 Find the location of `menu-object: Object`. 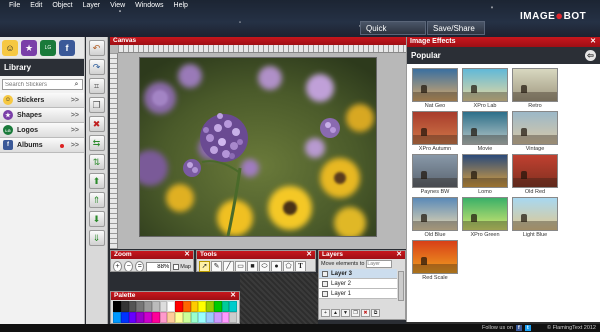

menu-object: Object is located at coordinates (62, 5).